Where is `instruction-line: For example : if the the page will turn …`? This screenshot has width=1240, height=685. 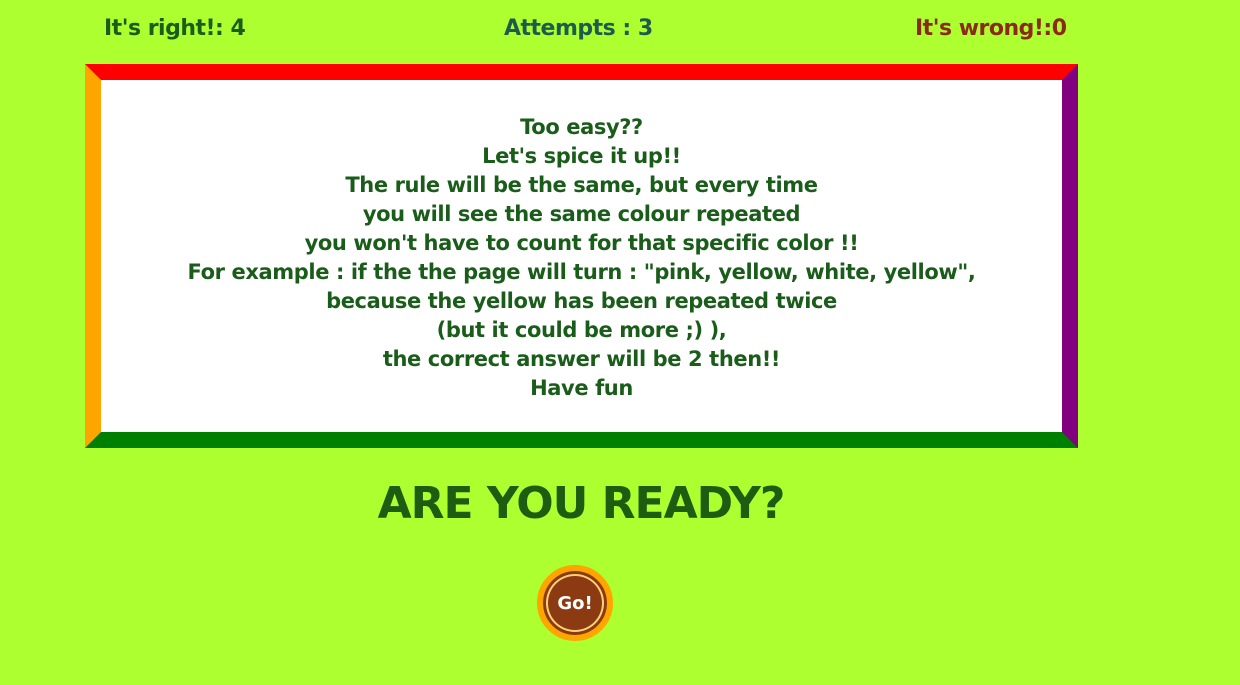 instruction-line: For example : if the the page will turn … is located at coordinates (581, 272).